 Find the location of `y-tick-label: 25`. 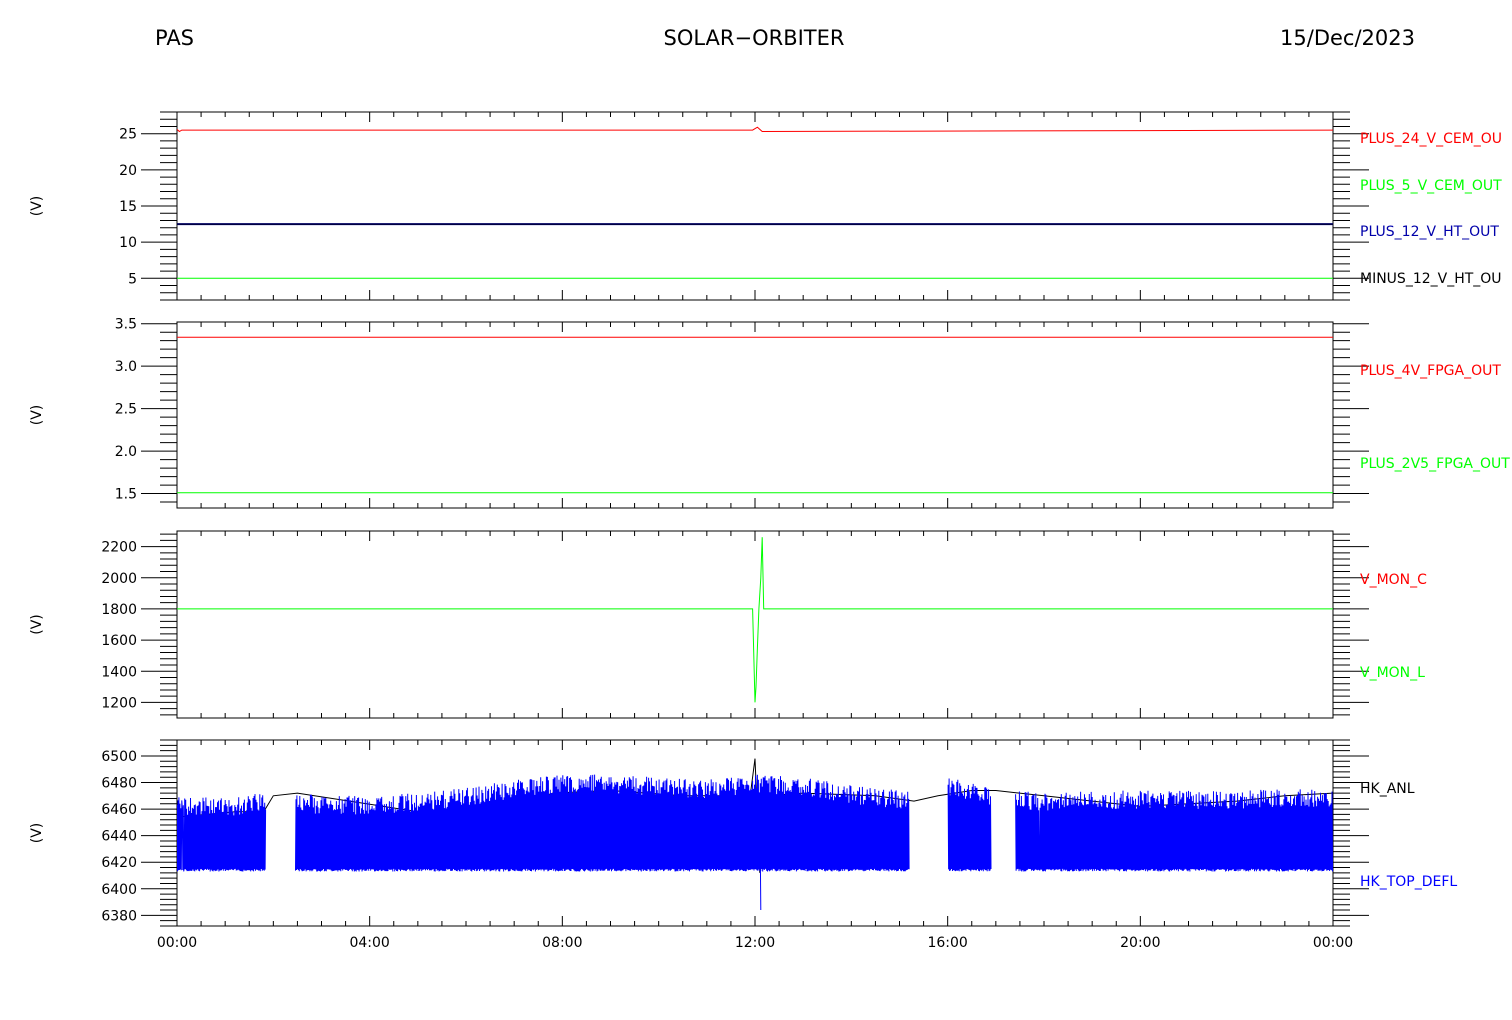

y-tick-label: 25 is located at coordinates (128, 135).